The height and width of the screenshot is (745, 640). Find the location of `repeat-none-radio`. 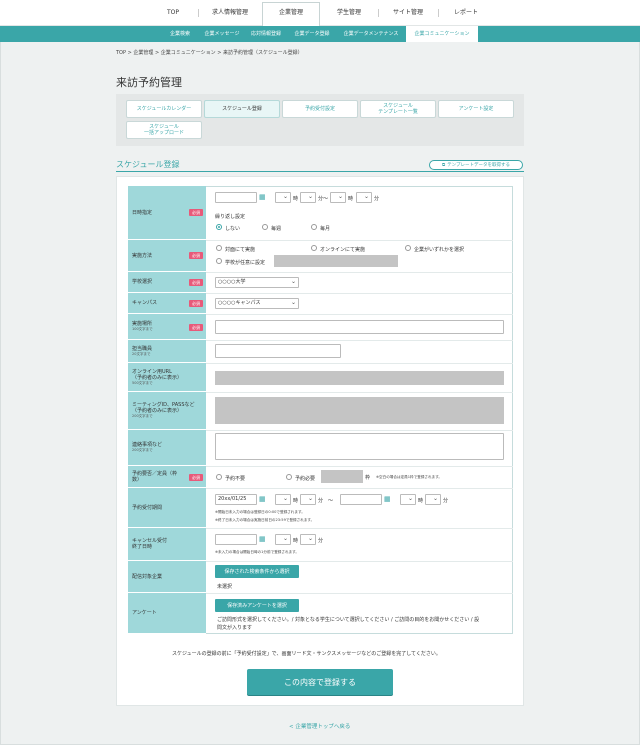

repeat-none-radio is located at coordinates (219, 227).